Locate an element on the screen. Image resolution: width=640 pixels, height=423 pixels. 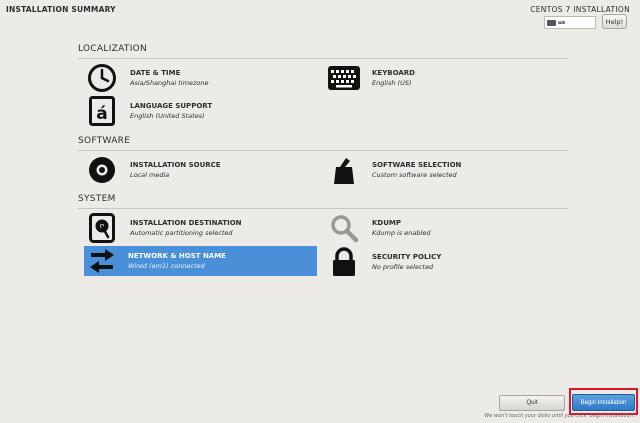
harddisk-icon is located at coordinates (102, 228).